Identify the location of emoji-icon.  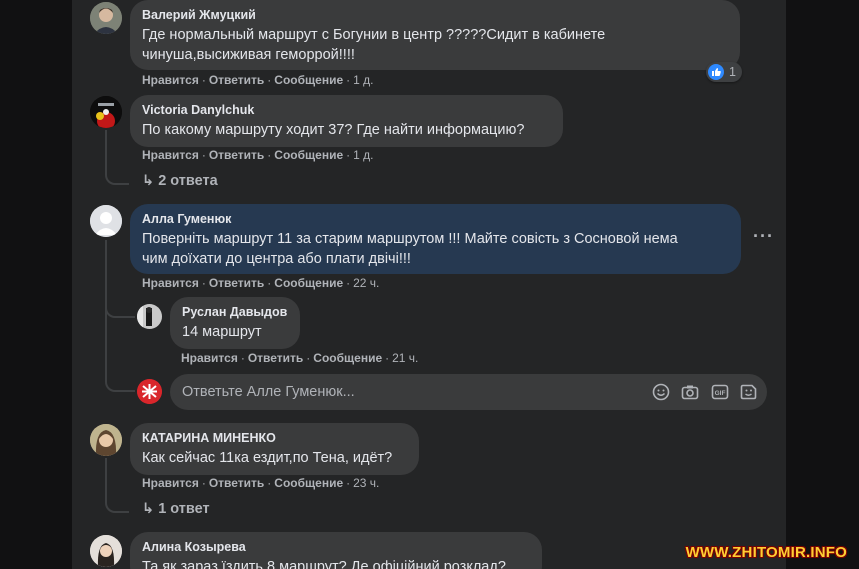
(661, 392).